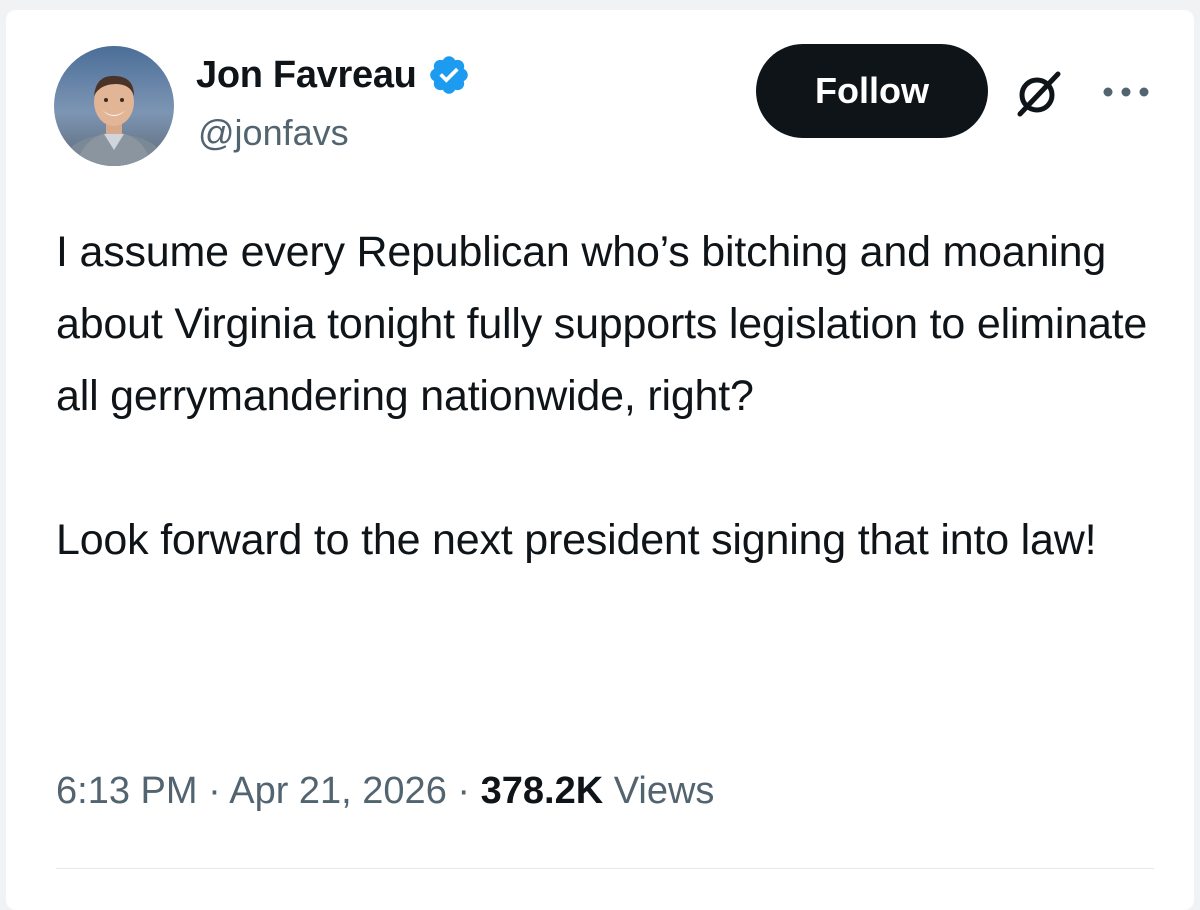  I want to click on views-label: Views, so click(664, 791).